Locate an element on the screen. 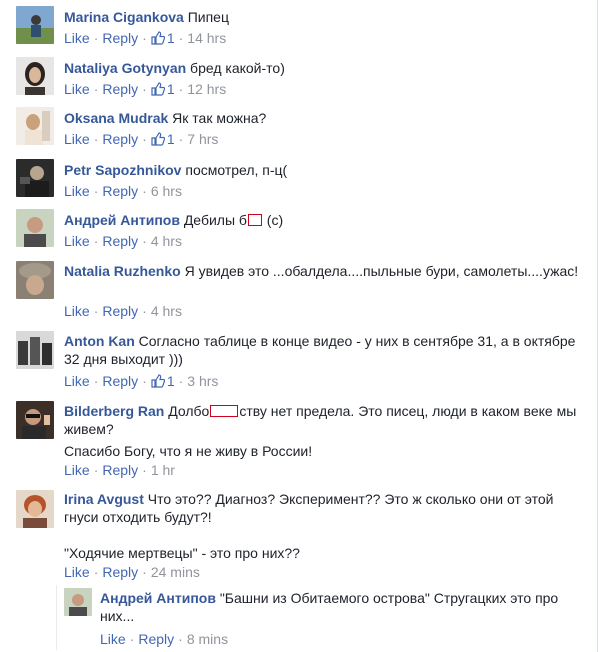 This screenshot has width=598, height=652. comment-actions: Like · Reply · 8 mins is located at coordinates (164, 639).